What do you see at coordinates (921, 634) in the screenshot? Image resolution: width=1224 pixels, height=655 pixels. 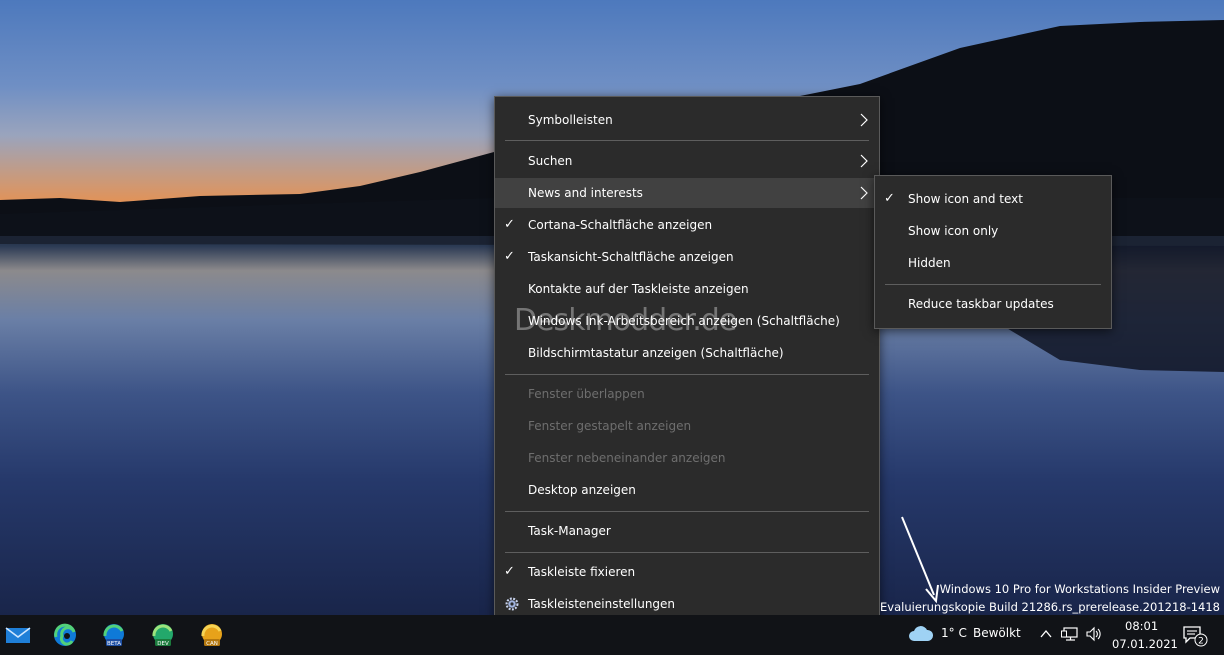 I see `cloud-icon` at bounding box center [921, 634].